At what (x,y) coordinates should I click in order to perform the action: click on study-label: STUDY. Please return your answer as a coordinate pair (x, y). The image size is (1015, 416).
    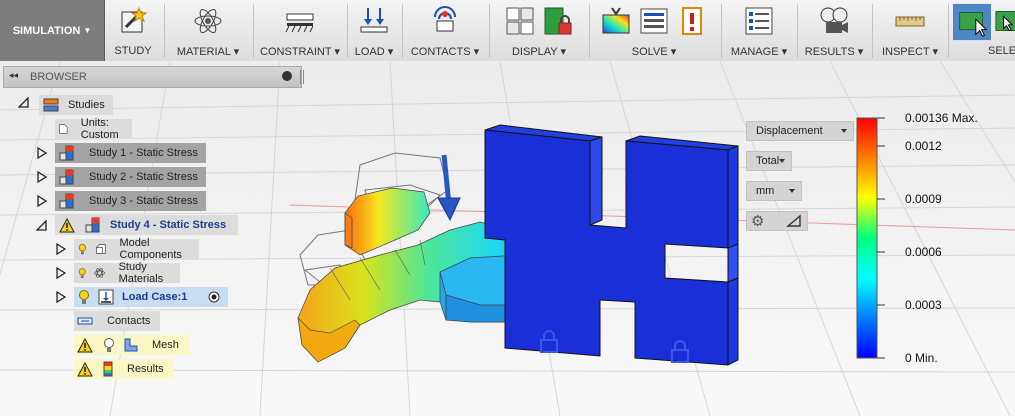
    Looking at the image, I should click on (133, 51).